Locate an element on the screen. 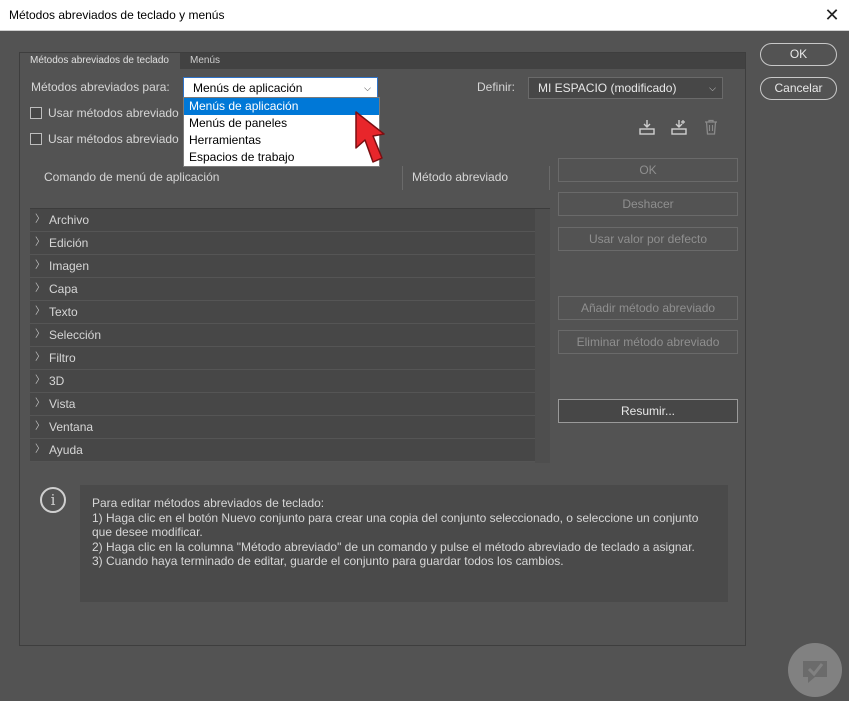 Image resolution: width=849 pixels, height=701 pixels. window-title: Métodos abreviados de teclado y menús is located at coordinates (117, 15).